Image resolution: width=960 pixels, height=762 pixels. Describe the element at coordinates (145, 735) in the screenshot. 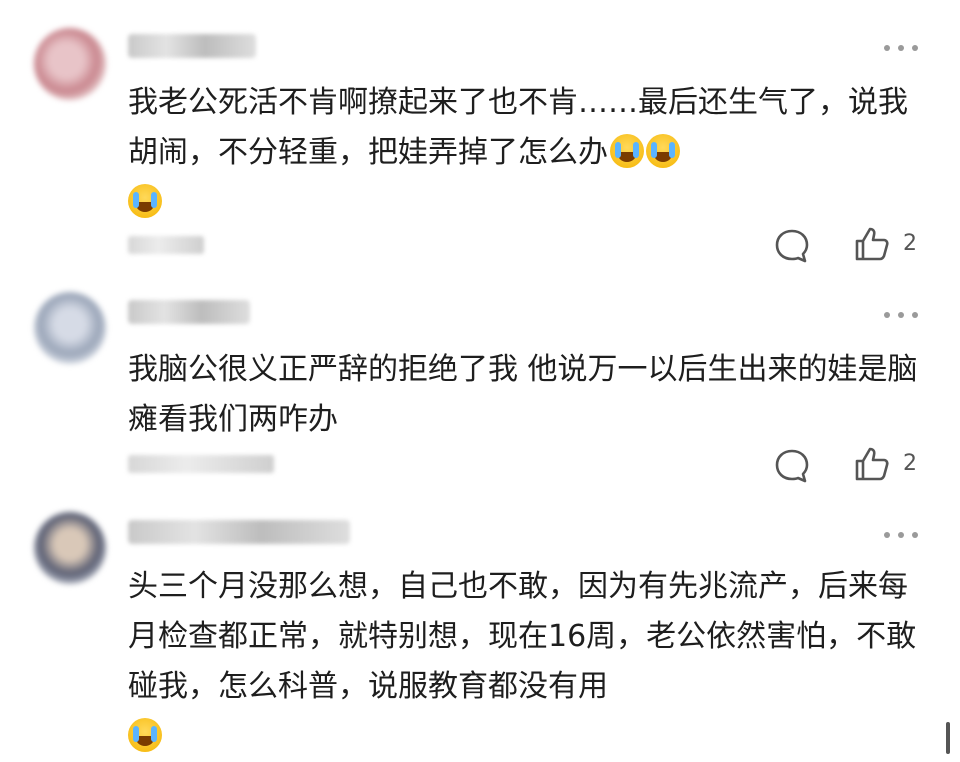

I see `laughing-crying-emoji-icon` at that location.